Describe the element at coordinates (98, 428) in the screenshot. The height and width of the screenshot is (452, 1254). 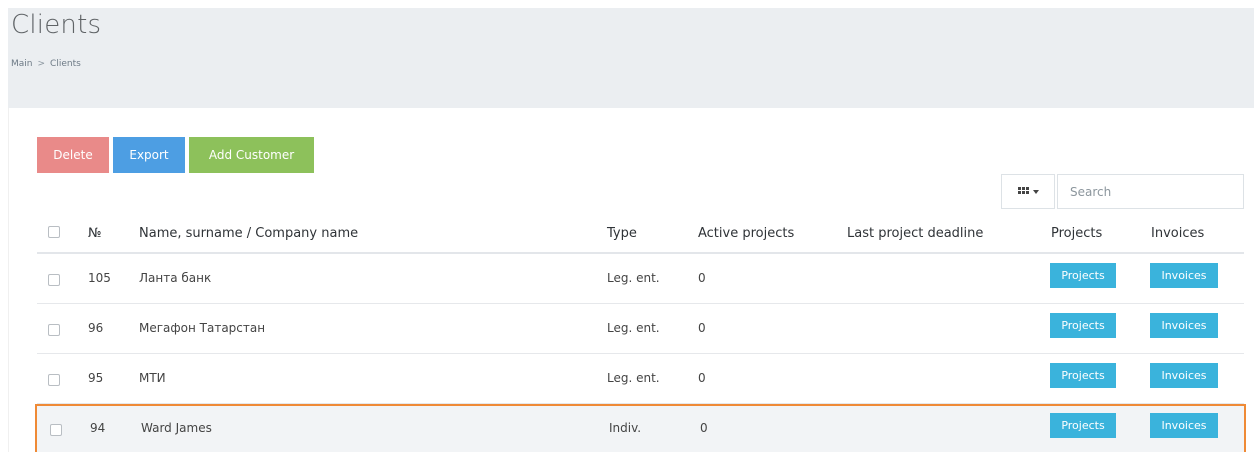
I see `row-number: 94` at that location.